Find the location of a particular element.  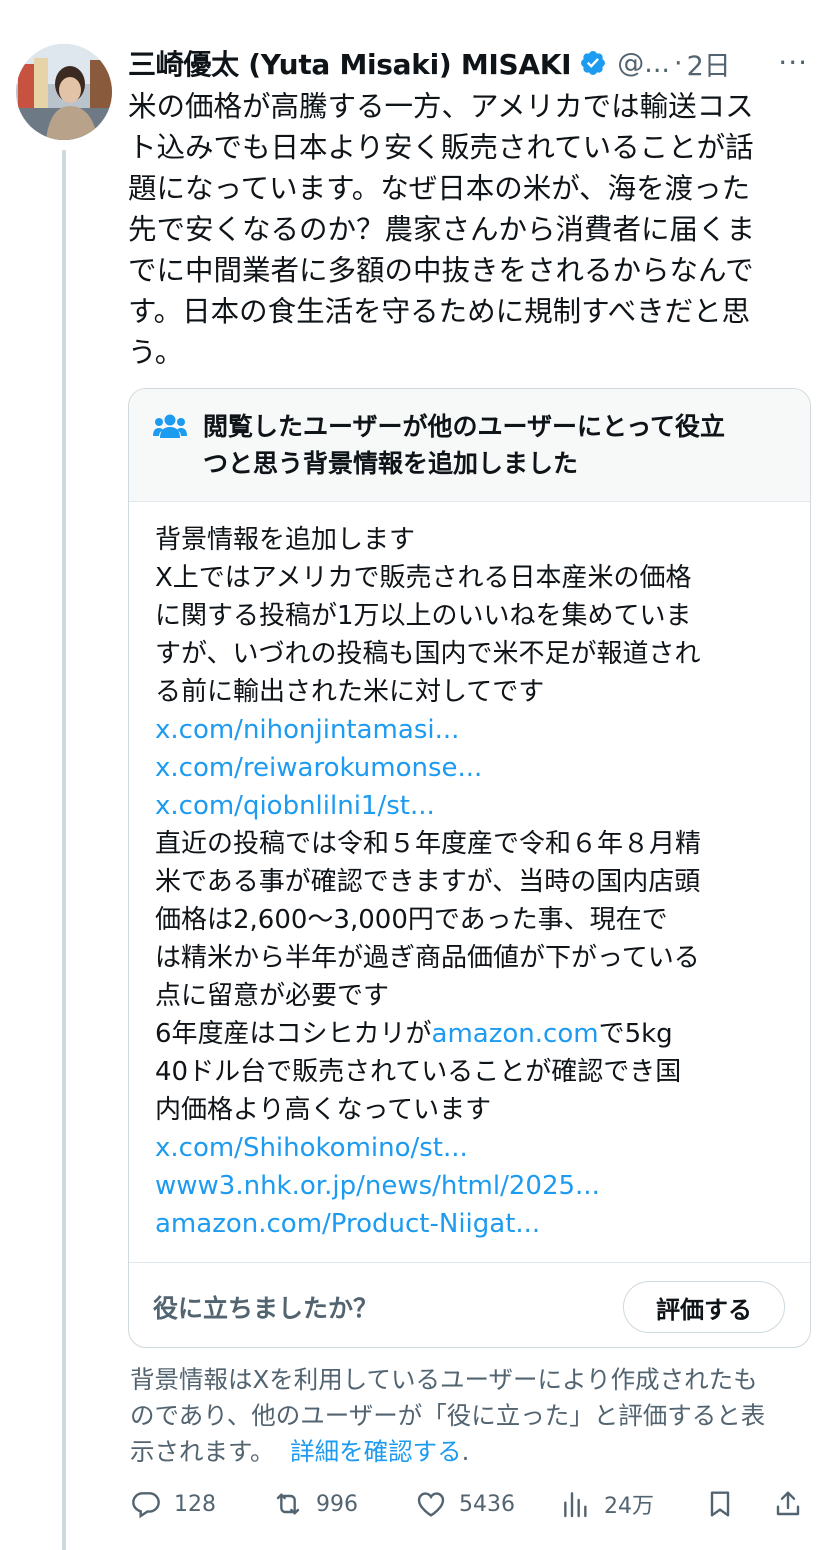

views-icon is located at coordinates (575, 1505).